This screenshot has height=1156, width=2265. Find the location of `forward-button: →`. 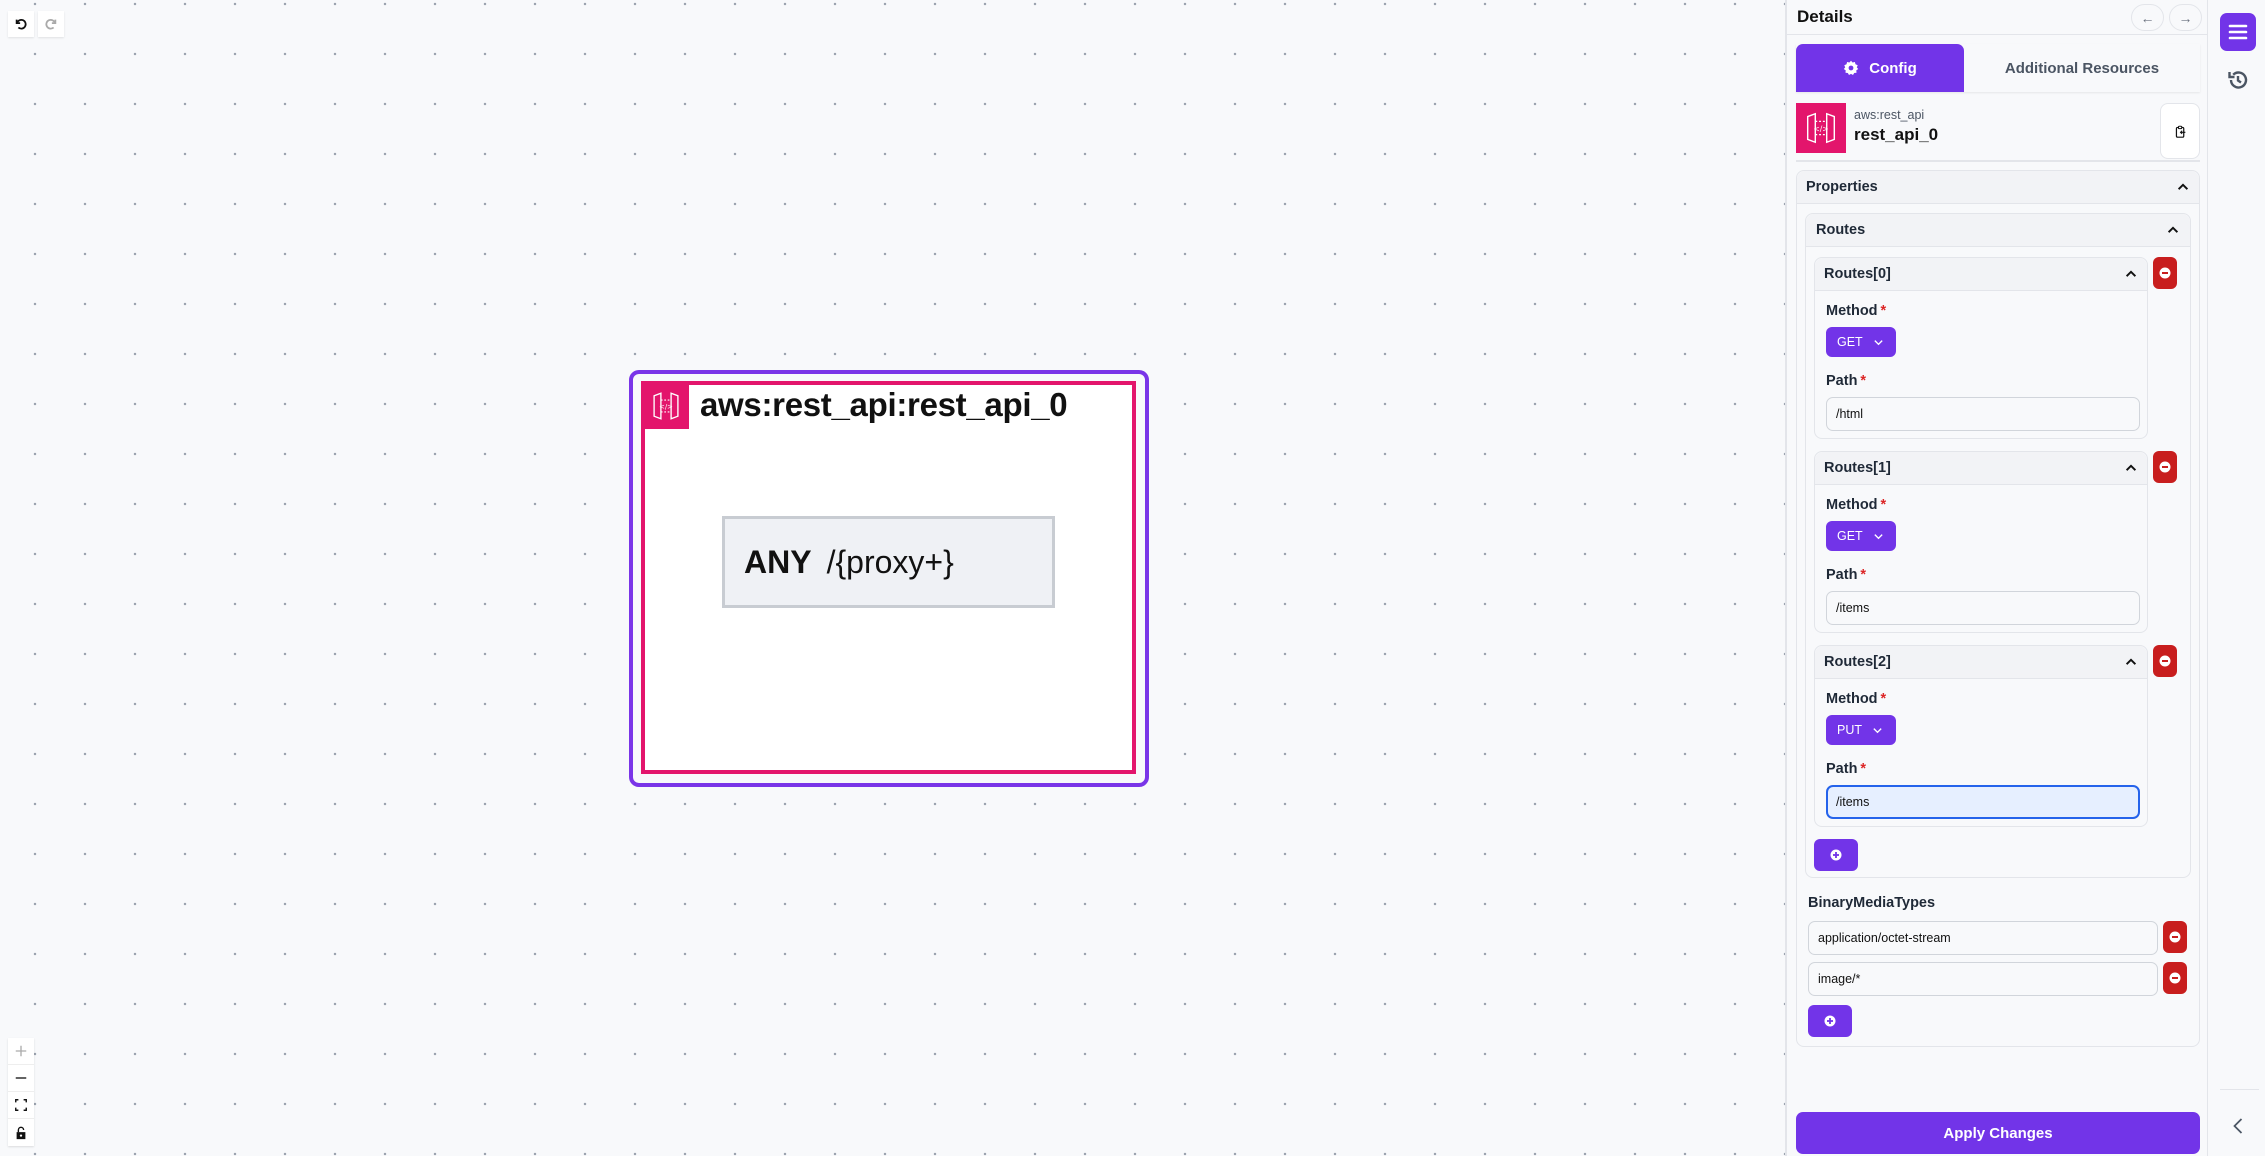

forward-button: → is located at coordinates (2185, 17).